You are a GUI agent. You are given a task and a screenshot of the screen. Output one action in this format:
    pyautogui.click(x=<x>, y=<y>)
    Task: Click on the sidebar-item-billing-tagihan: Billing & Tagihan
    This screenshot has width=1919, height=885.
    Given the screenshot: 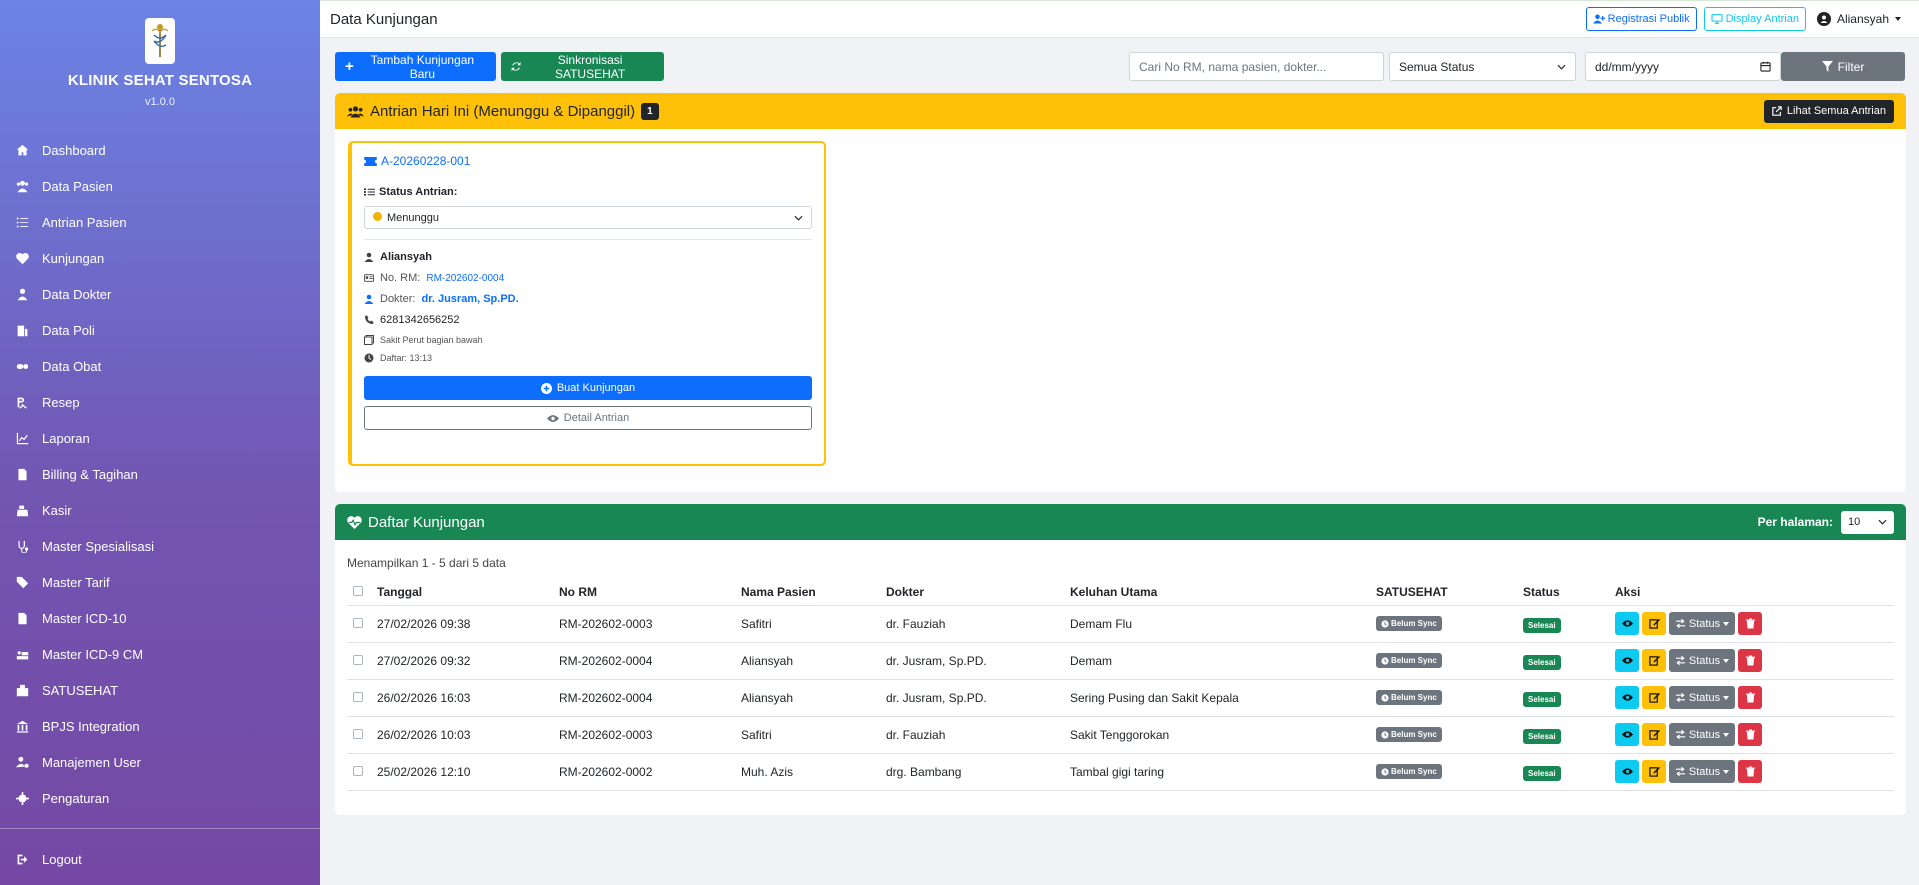 What is the action you would take?
    pyautogui.click(x=160, y=474)
    